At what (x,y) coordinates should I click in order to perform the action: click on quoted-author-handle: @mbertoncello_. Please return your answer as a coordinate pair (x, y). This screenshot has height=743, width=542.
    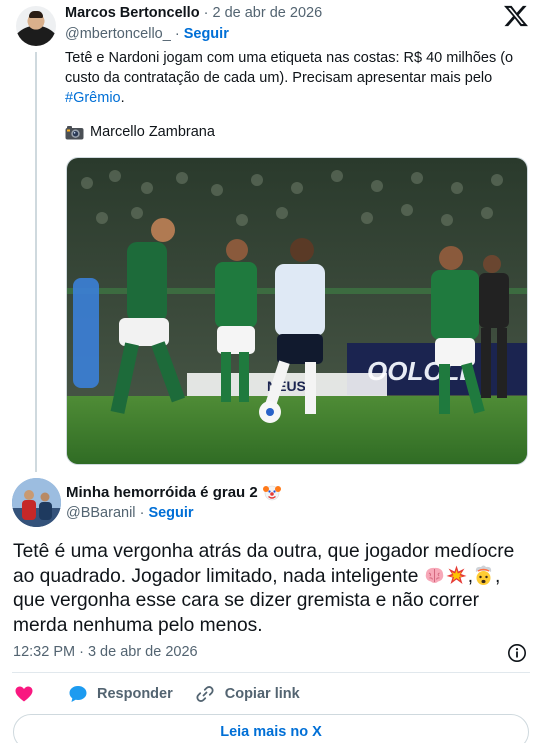
    Looking at the image, I should click on (118, 34).